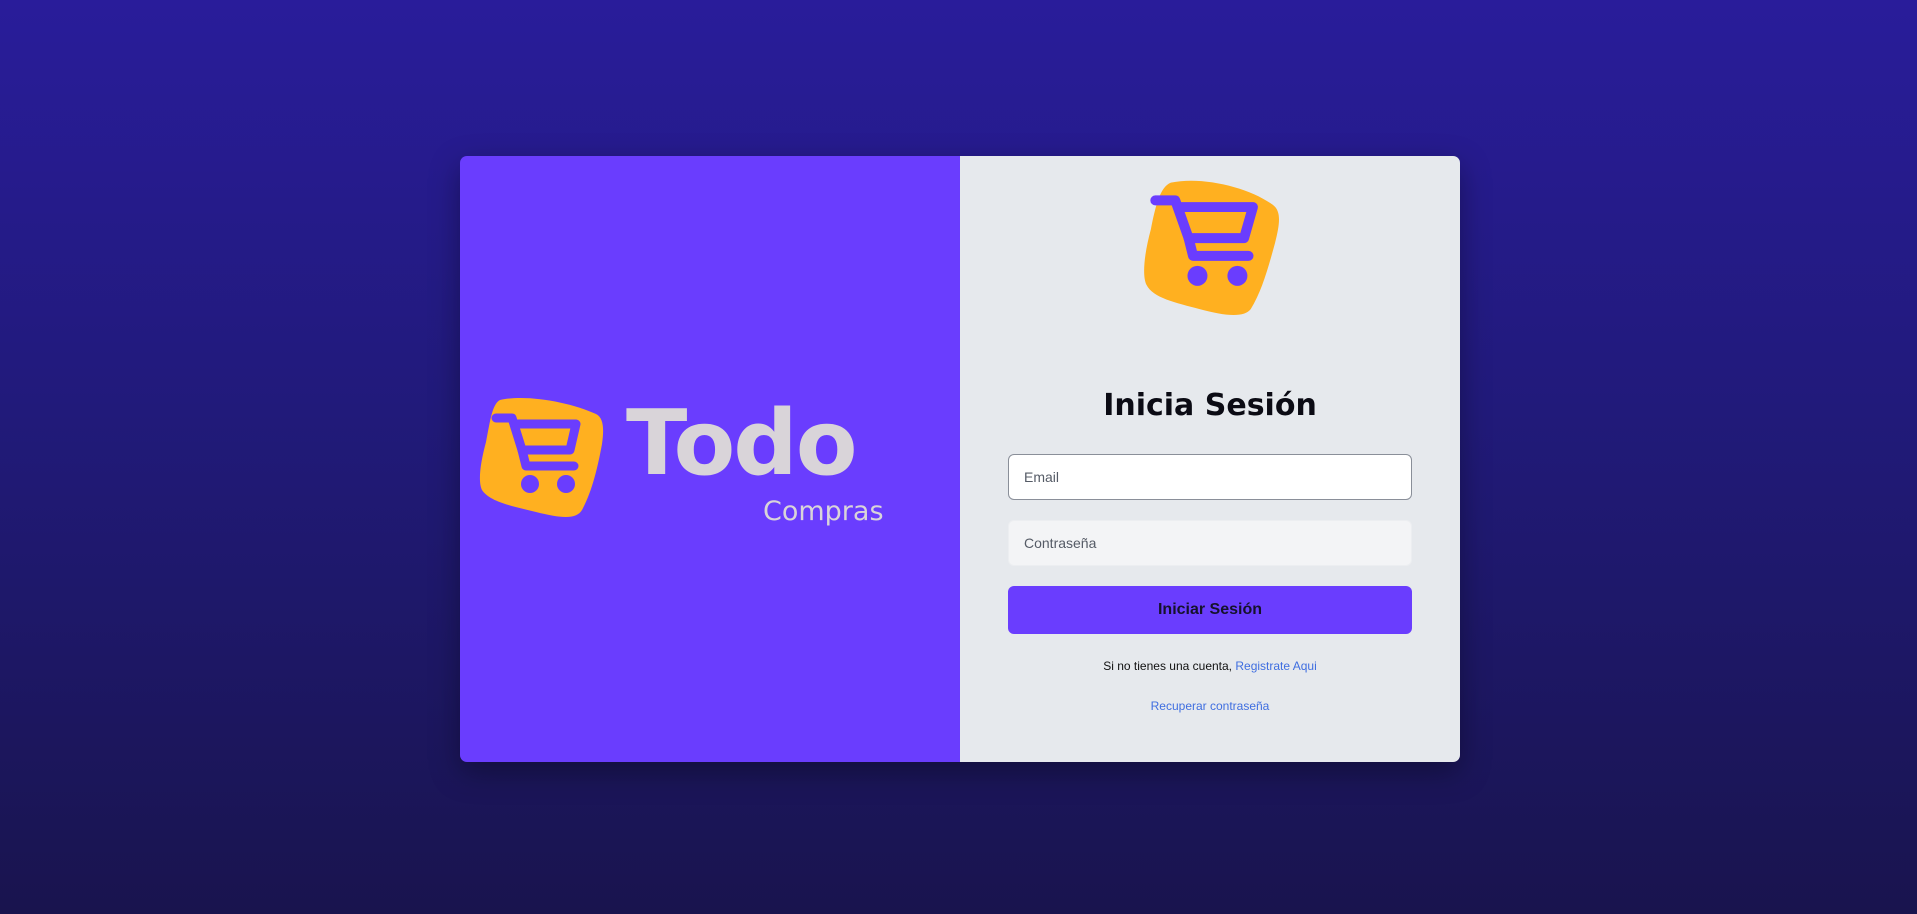  Describe the element at coordinates (742, 443) in the screenshot. I see `brand-name: Todo` at that location.